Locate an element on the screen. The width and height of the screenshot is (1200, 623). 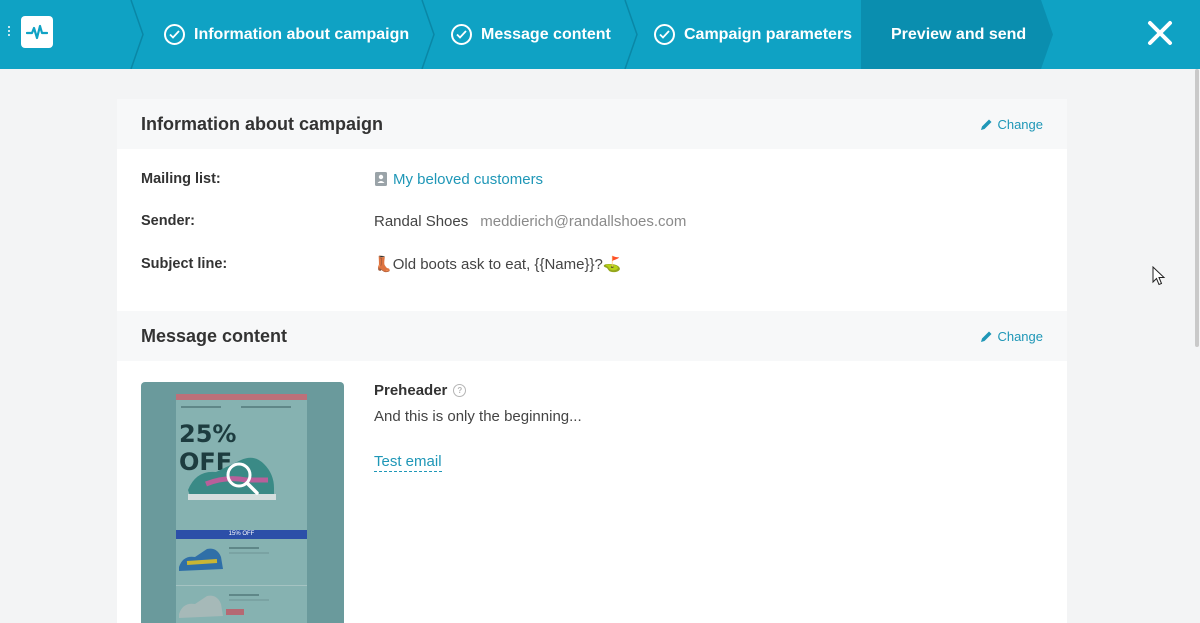
pulse-icon is located at coordinates (37, 32).